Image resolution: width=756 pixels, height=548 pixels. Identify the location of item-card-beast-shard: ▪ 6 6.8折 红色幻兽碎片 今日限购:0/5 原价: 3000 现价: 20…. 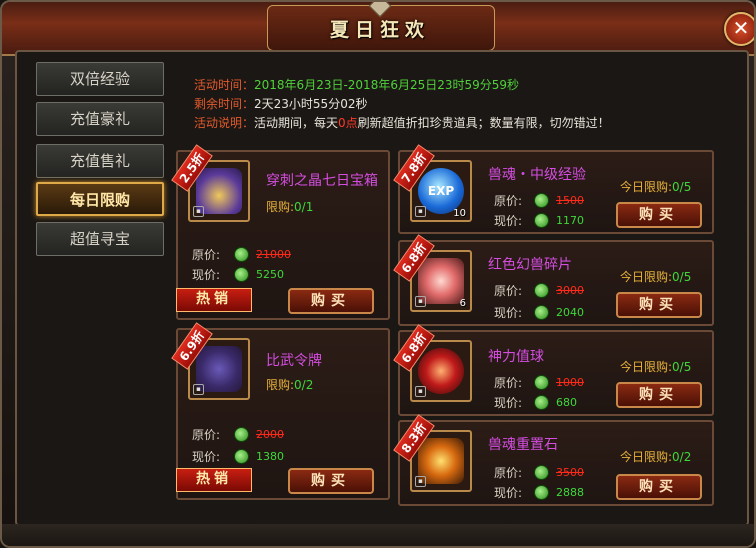
(553, 280).